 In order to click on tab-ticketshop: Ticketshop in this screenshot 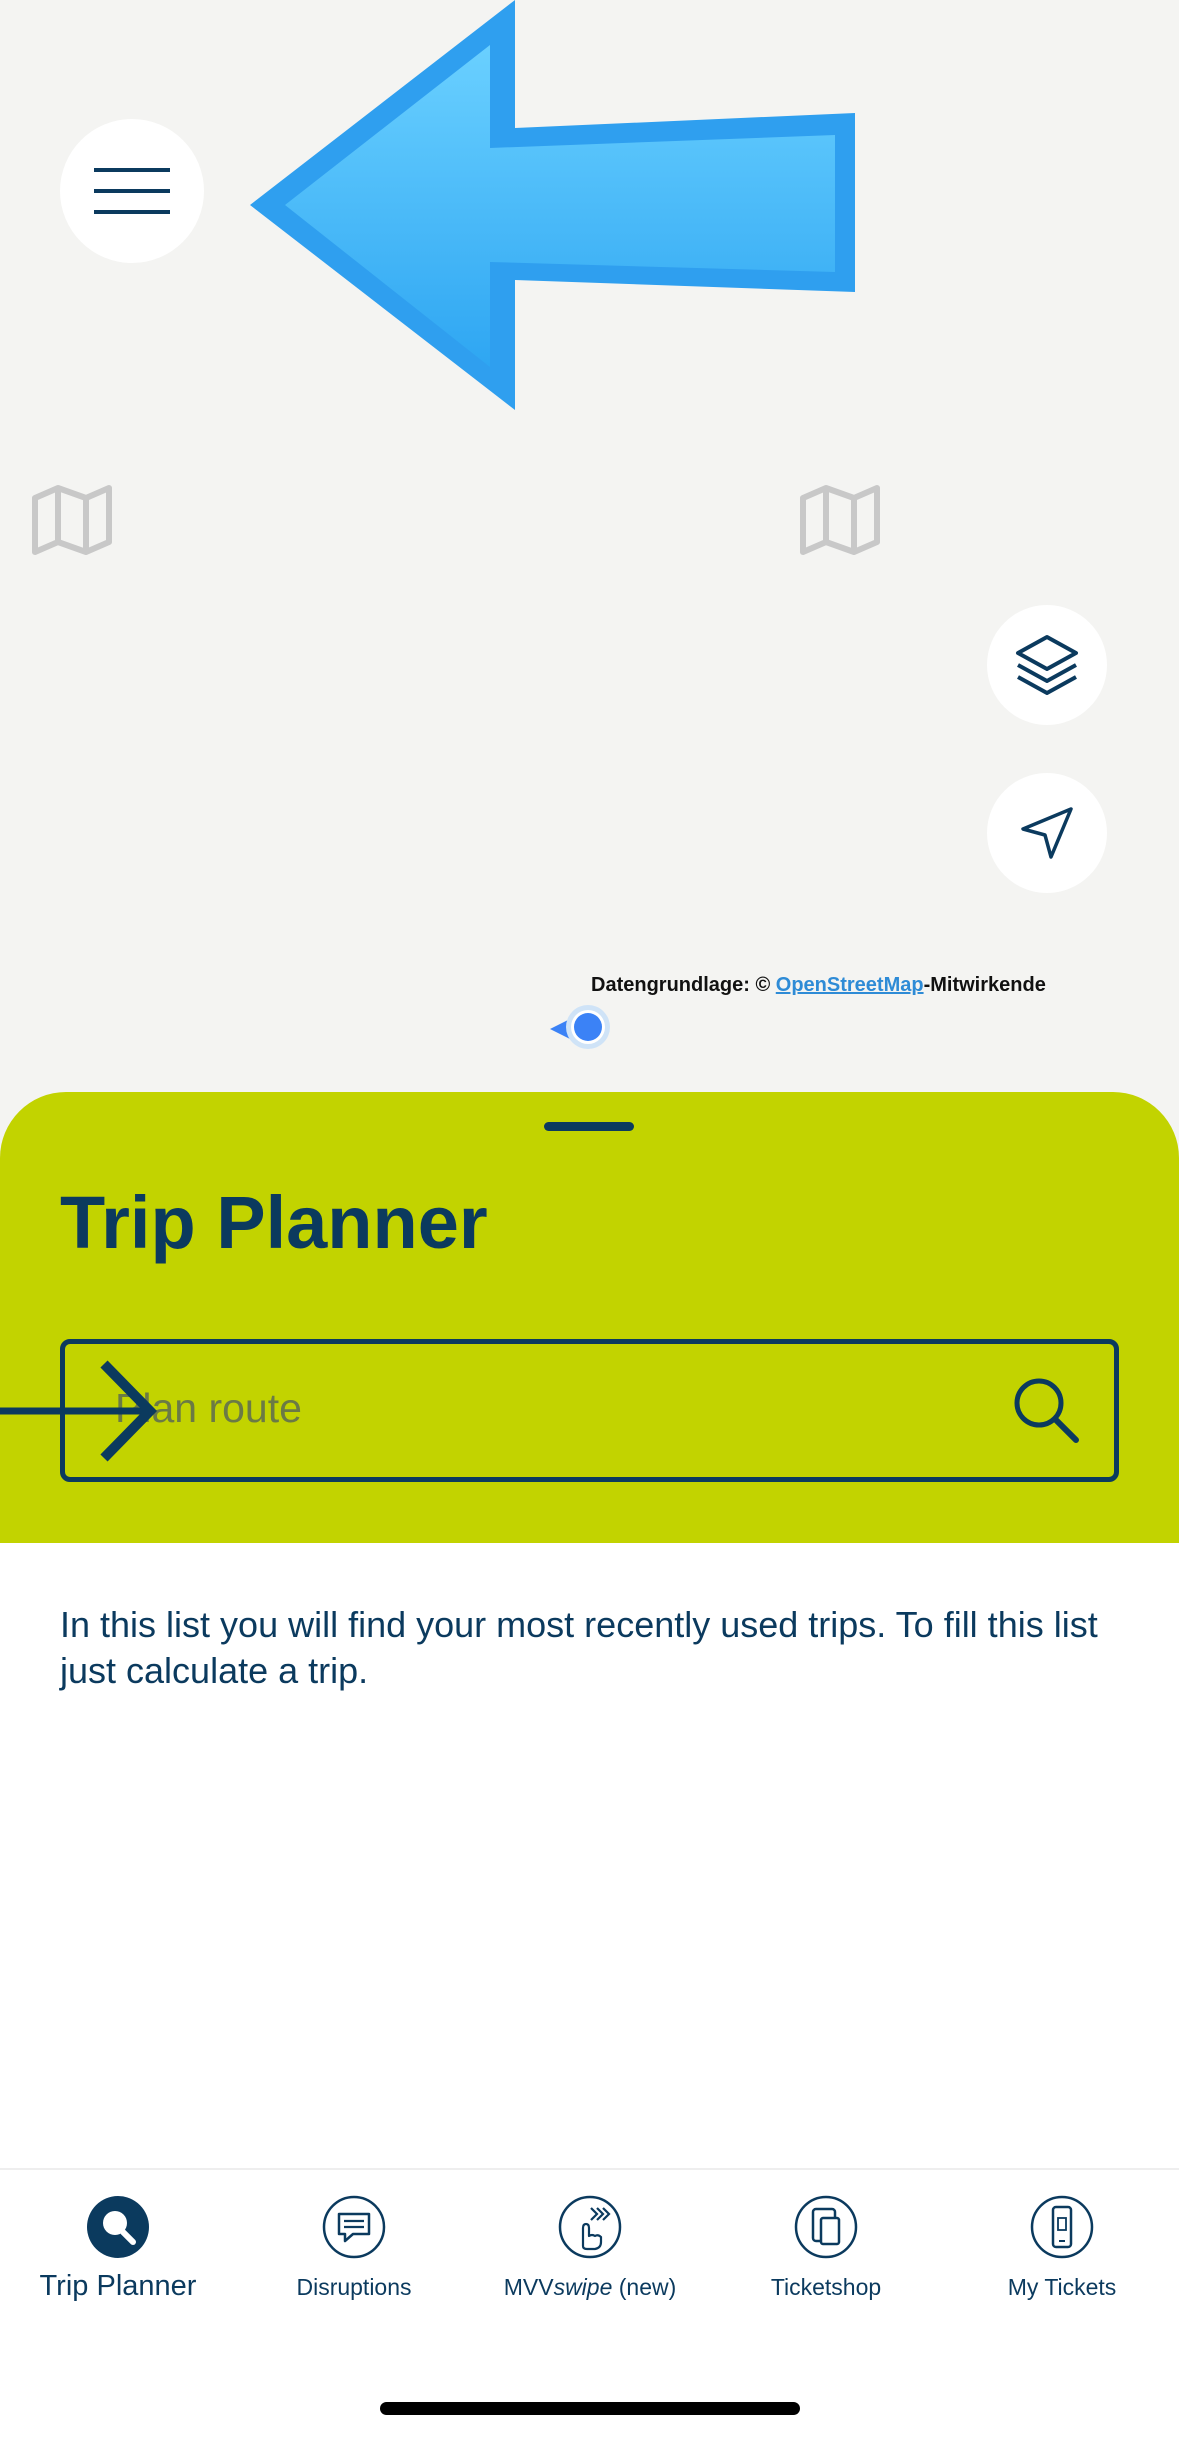, I will do `click(826, 2259)`.